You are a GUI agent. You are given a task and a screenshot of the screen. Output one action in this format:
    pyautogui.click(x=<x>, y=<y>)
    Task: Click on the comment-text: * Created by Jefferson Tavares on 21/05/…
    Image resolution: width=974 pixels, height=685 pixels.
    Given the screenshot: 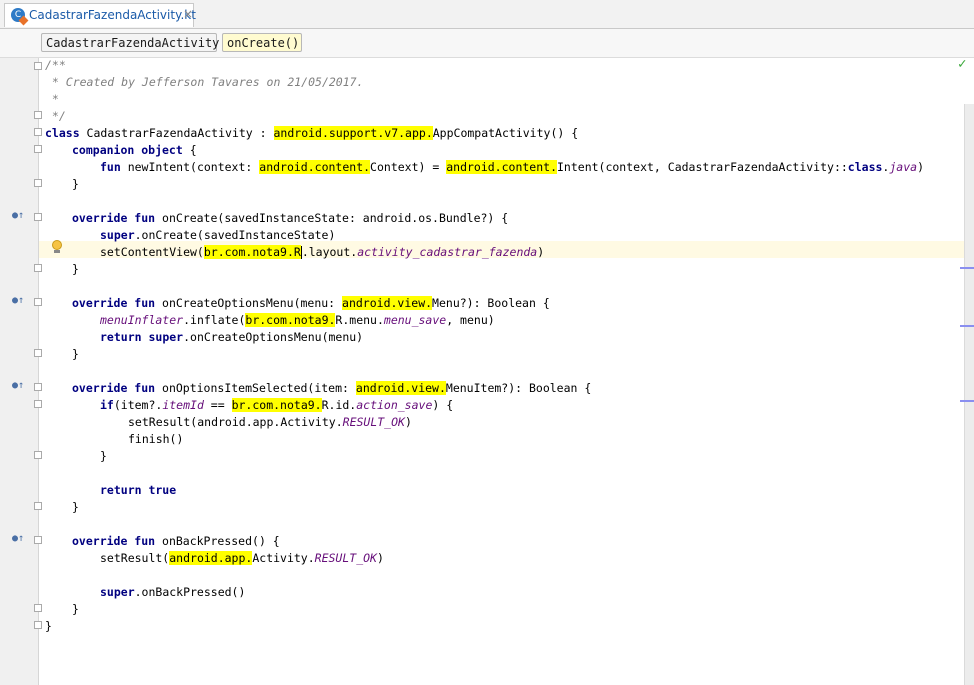 What is the action you would take?
    pyautogui.click(x=204, y=82)
    